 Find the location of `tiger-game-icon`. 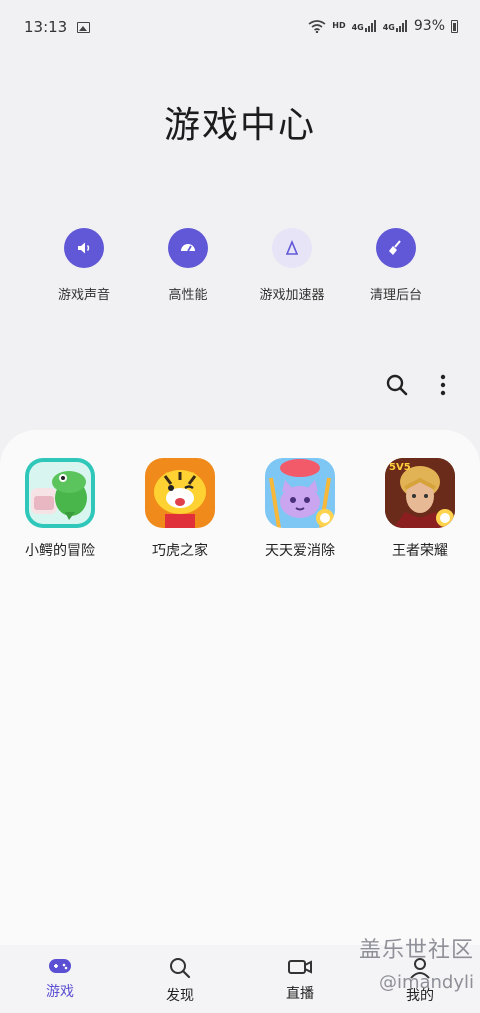

tiger-game-icon is located at coordinates (180, 493).